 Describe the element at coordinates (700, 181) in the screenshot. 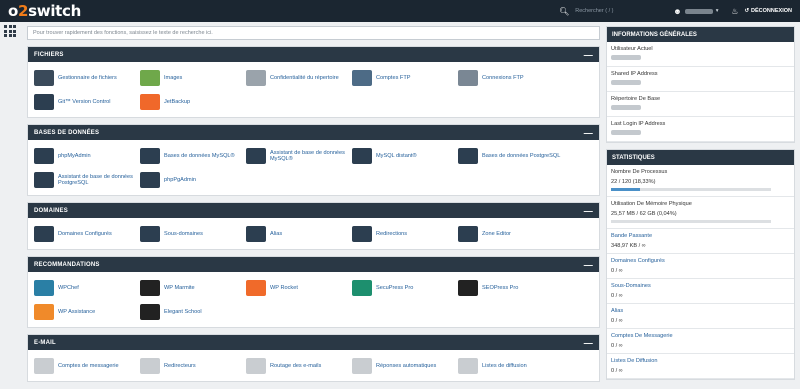

I see `stat-row: Nombre De Processus 22 / 120 (18,33%)` at that location.